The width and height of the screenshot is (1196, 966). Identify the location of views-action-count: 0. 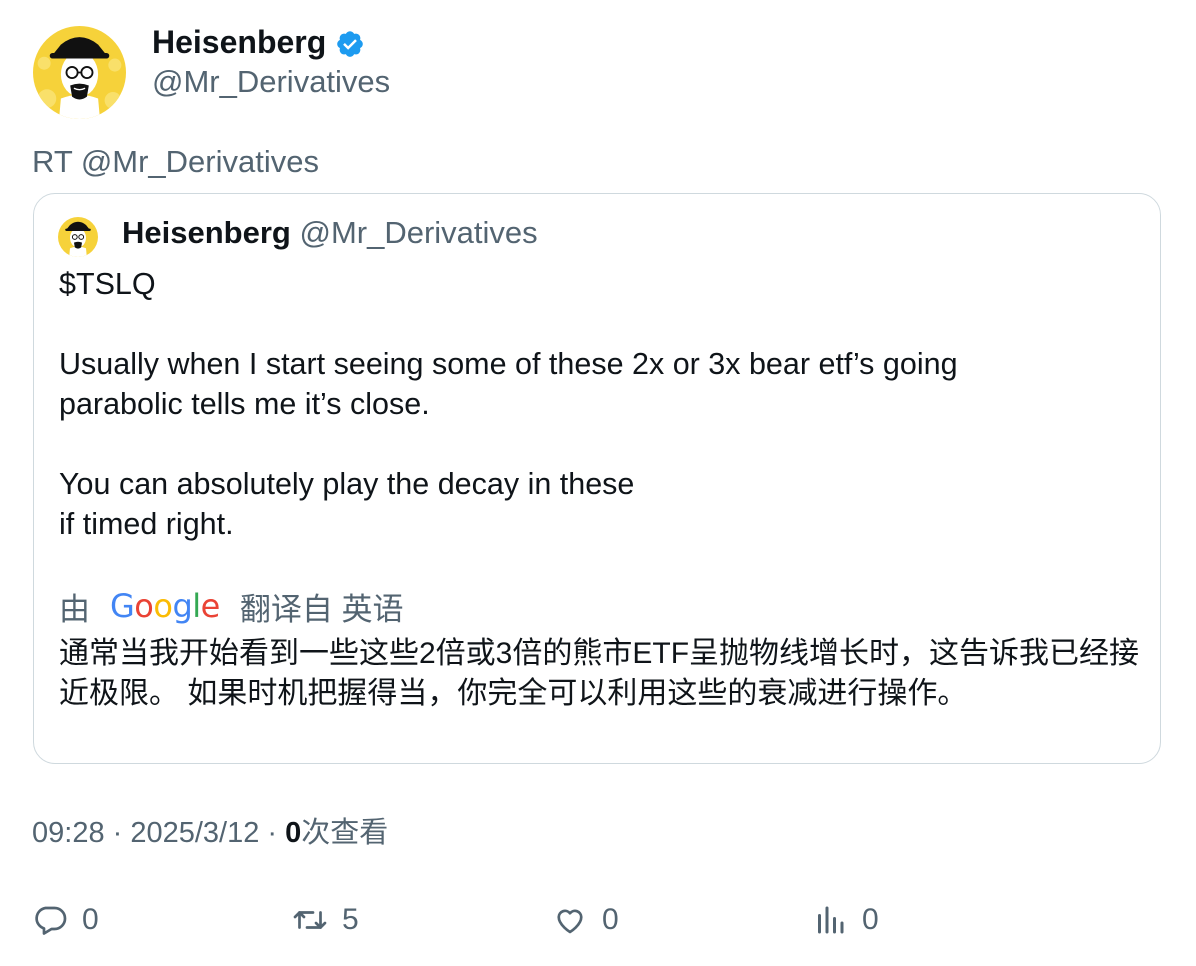
(870, 919).